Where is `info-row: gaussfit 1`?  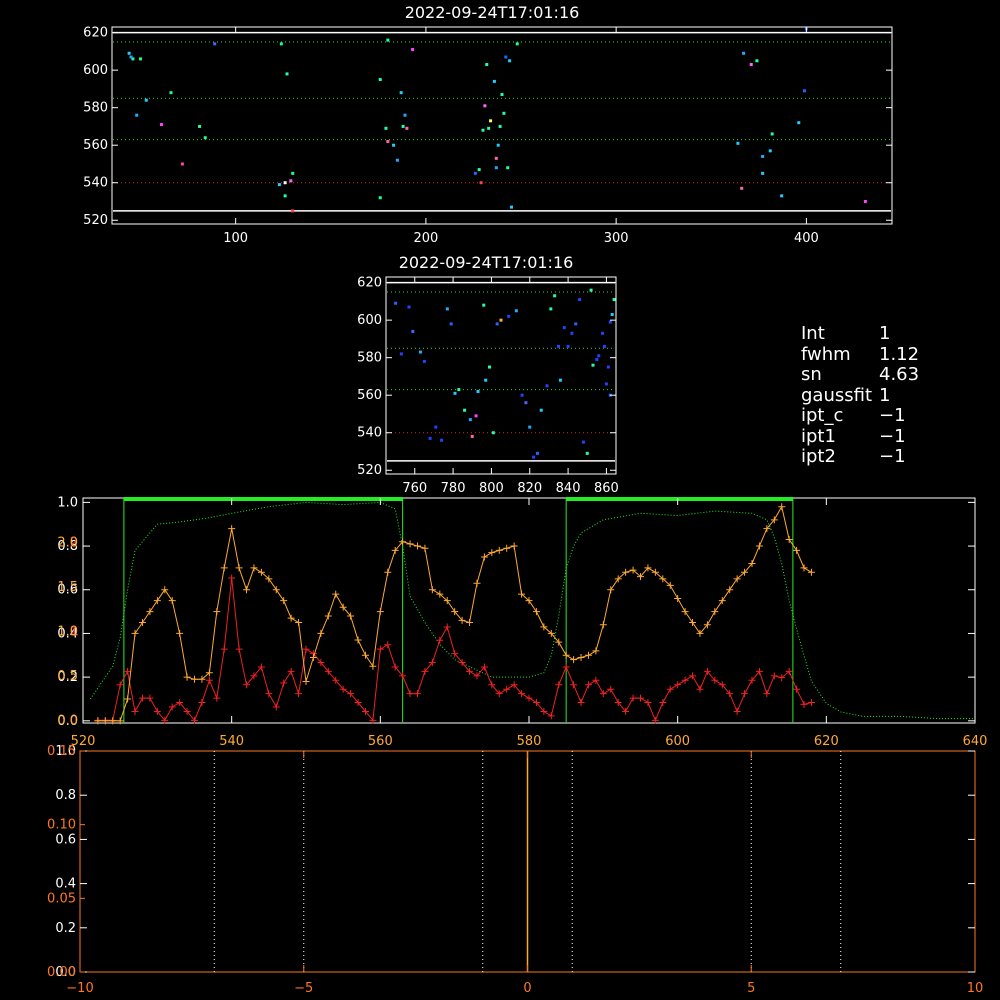 info-row: gaussfit 1 is located at coordinates (860, 396).